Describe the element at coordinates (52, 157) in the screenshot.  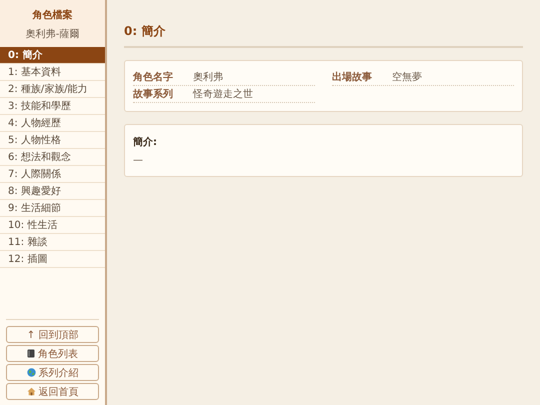
I see `sidebar-item: 6: 想法和觀念` at that location.